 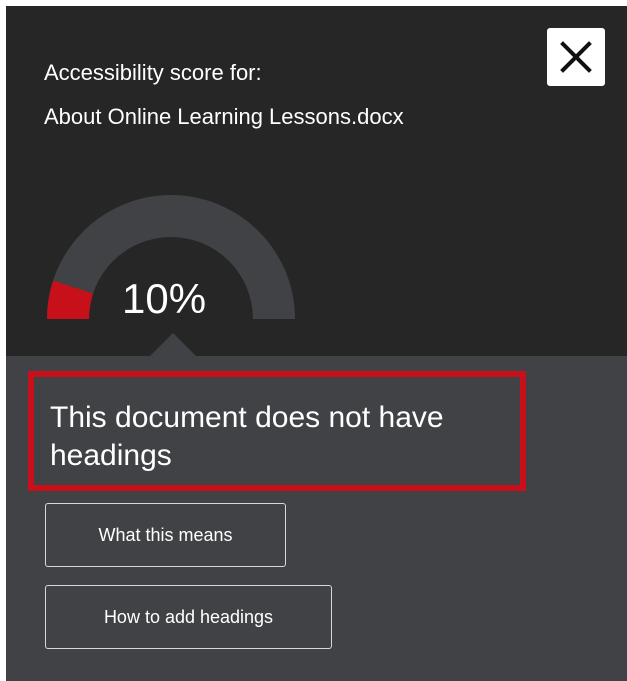 I want to click on document-name: About Online Learning Lessons.docx, so click(x=224, y=116).